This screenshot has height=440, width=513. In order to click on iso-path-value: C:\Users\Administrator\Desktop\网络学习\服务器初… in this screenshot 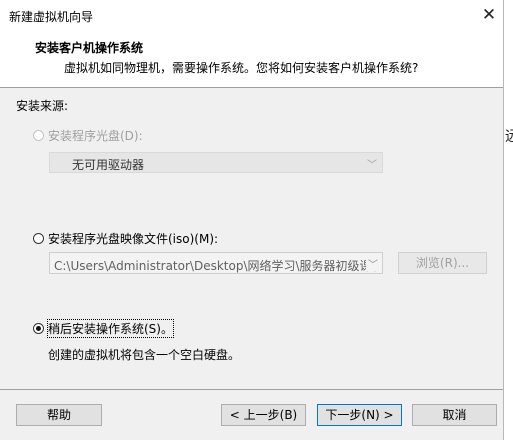, I will do `click(215, 266)`.